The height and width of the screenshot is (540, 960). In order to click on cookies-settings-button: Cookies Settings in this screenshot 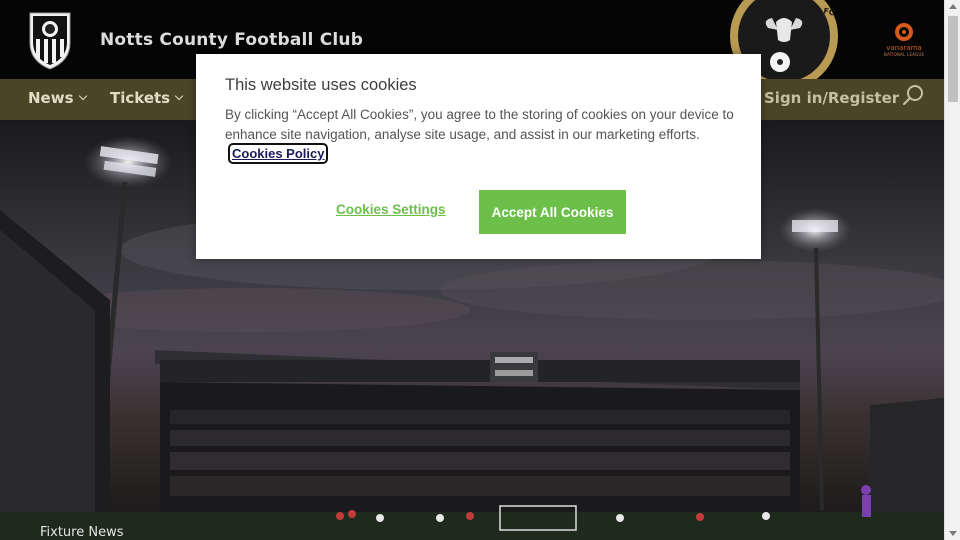, I will do `click(391, 209)`.